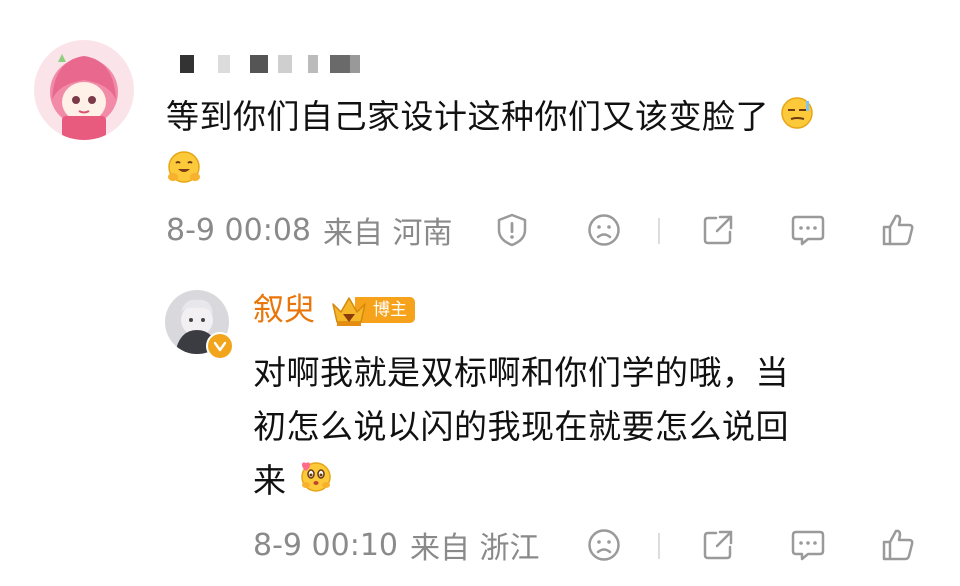  I want to click on comment-meta-row: 8-9 00:08 来自 河南, so click(546, 230).